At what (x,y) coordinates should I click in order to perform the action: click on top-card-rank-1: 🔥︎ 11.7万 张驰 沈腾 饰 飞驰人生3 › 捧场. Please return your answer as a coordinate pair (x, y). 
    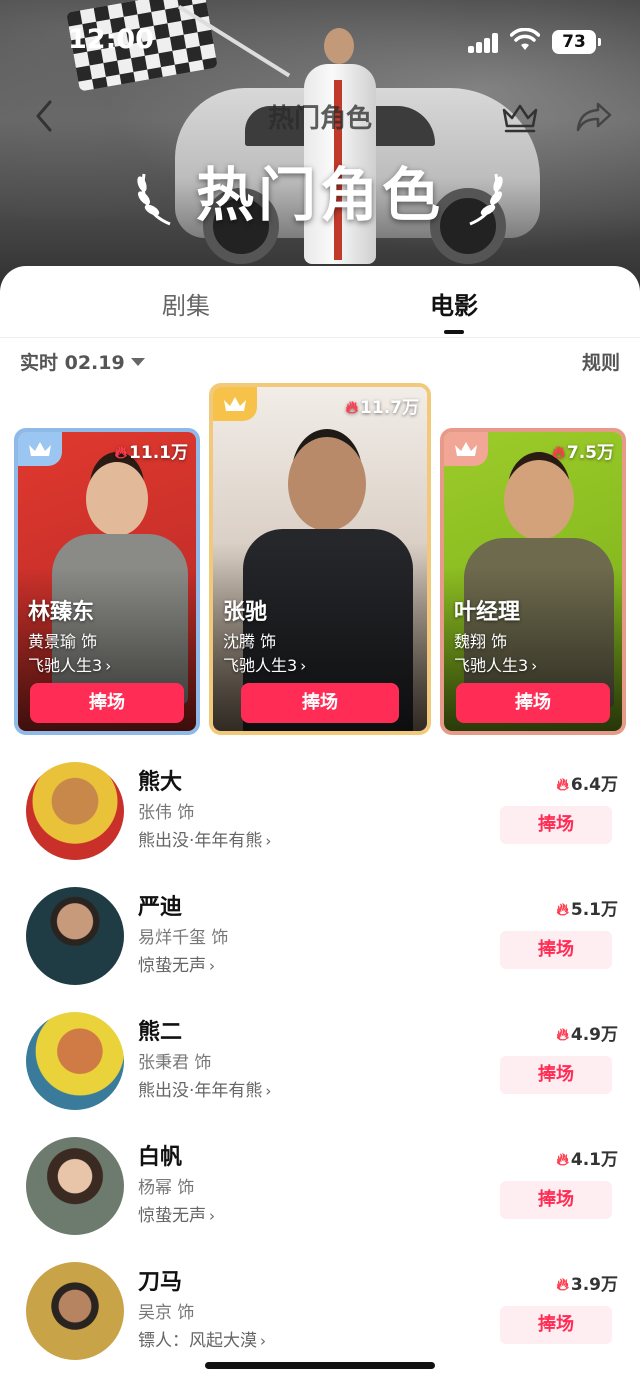
    Looking at the image, I should click on (320, 559).